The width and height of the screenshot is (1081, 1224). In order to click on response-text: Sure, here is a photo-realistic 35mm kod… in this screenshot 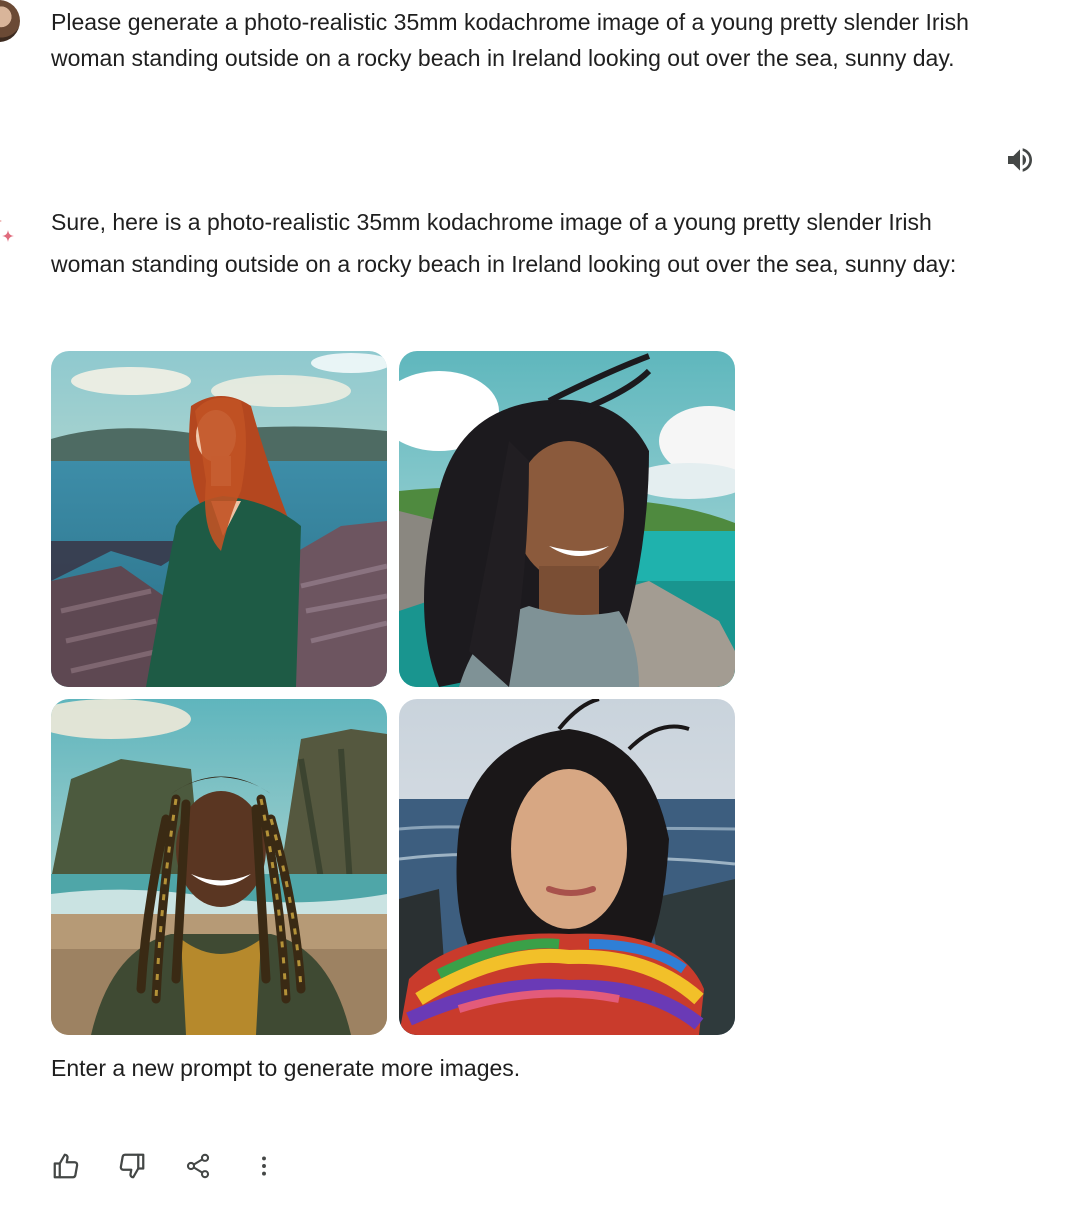, I will do `click(504, 243)`.